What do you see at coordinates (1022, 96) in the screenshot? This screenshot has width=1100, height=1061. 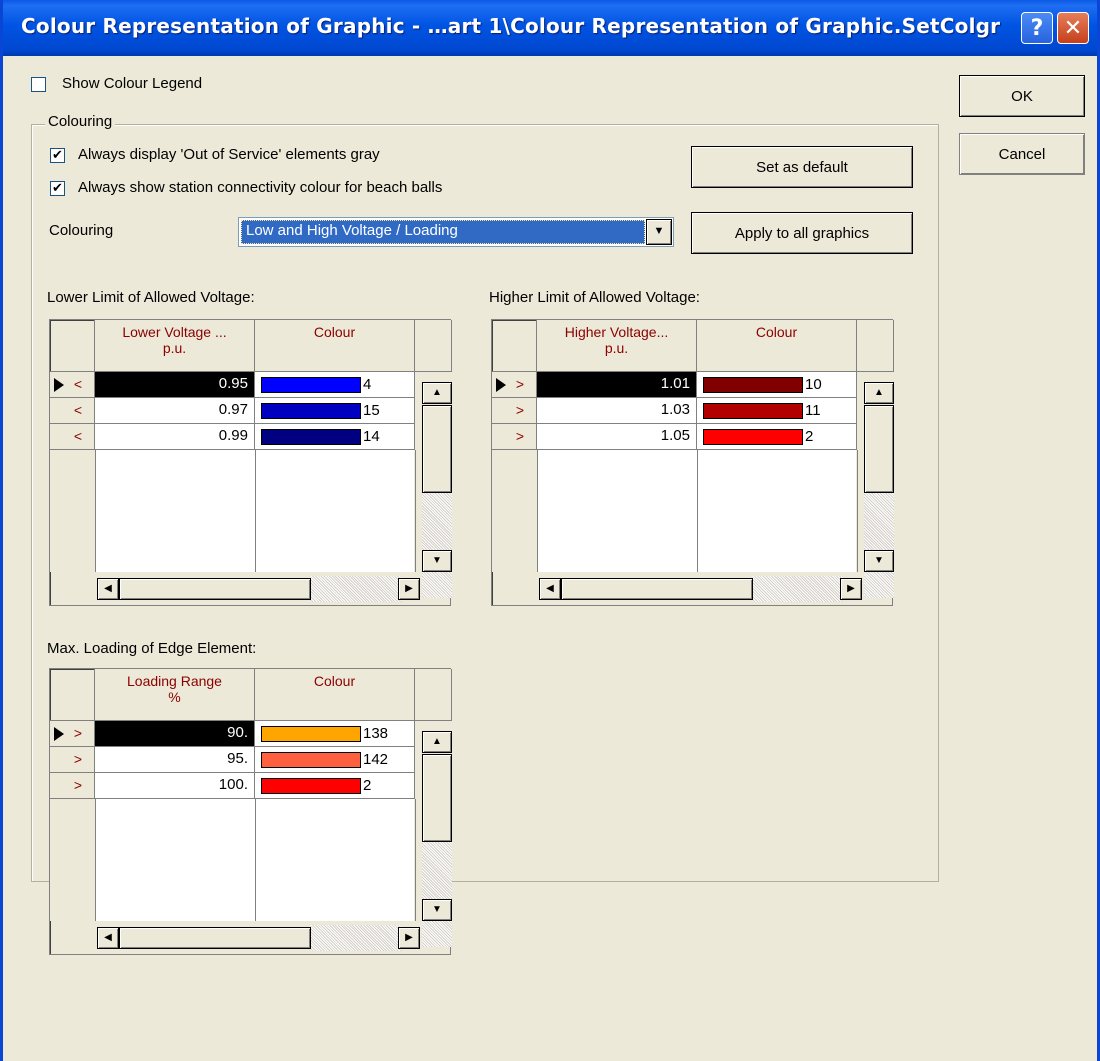 I see `ok-button: OK` at bounding box center [1022, 96].